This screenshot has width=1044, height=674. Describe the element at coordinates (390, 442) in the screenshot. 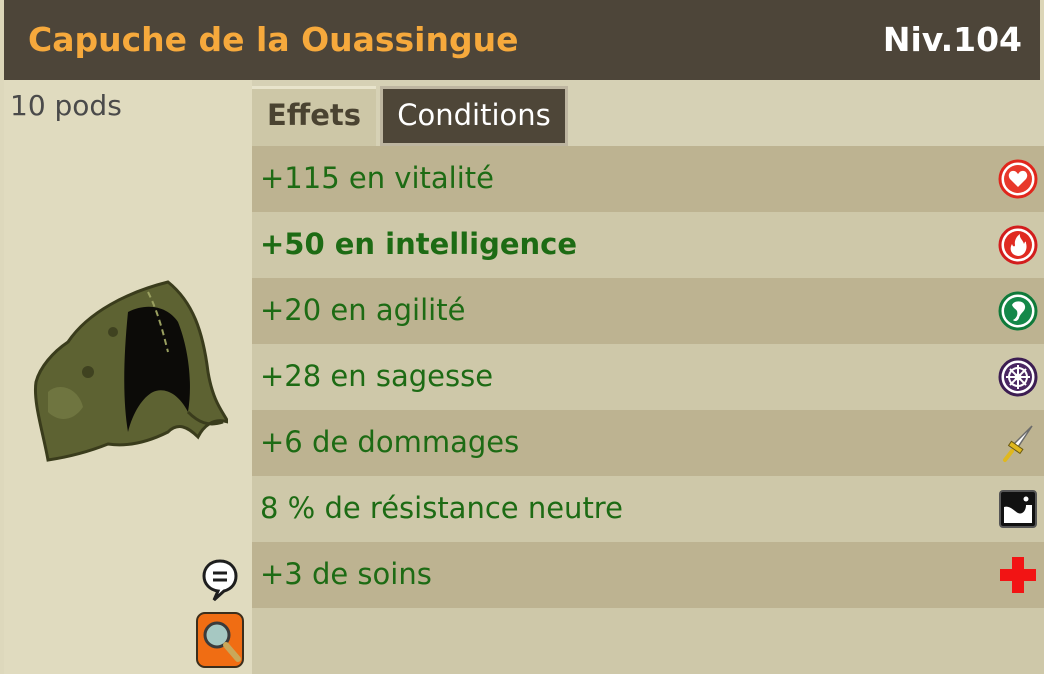

I see `effect-text: +6 de dommages` at that location.